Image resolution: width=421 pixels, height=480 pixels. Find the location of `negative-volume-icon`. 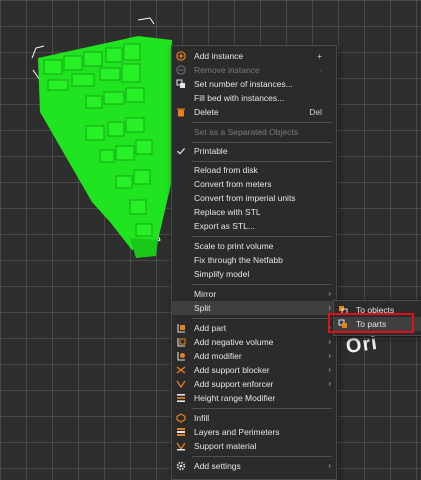

negative-volume-icon is located at coordinates (181, 342).